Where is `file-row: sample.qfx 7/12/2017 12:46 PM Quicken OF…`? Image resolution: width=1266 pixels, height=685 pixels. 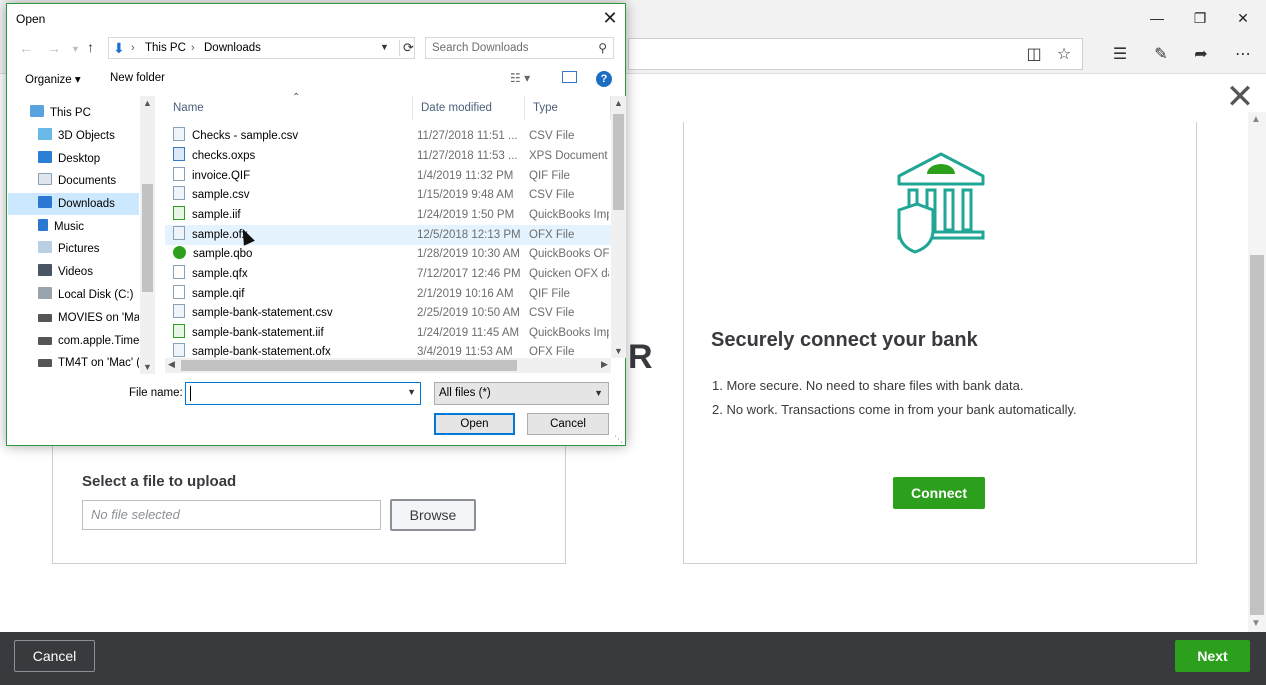
file-row: sample.qfx 7/12/2017 12:46 PM Quicken OF… is located at coordinates (388, 274).